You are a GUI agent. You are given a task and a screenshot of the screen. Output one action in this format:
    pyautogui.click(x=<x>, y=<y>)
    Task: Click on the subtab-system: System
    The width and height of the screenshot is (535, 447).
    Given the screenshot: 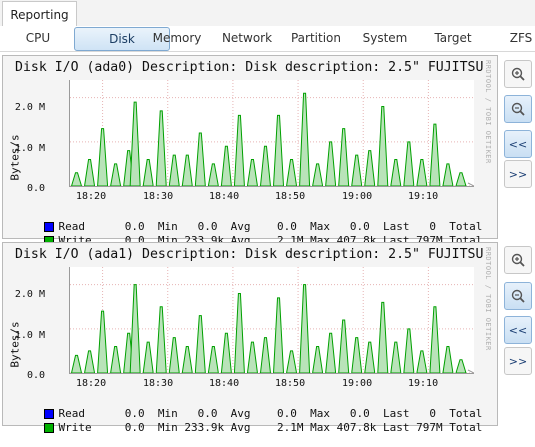 What is the action you would take?
    pyautogui.click(x=385, y=38)
    